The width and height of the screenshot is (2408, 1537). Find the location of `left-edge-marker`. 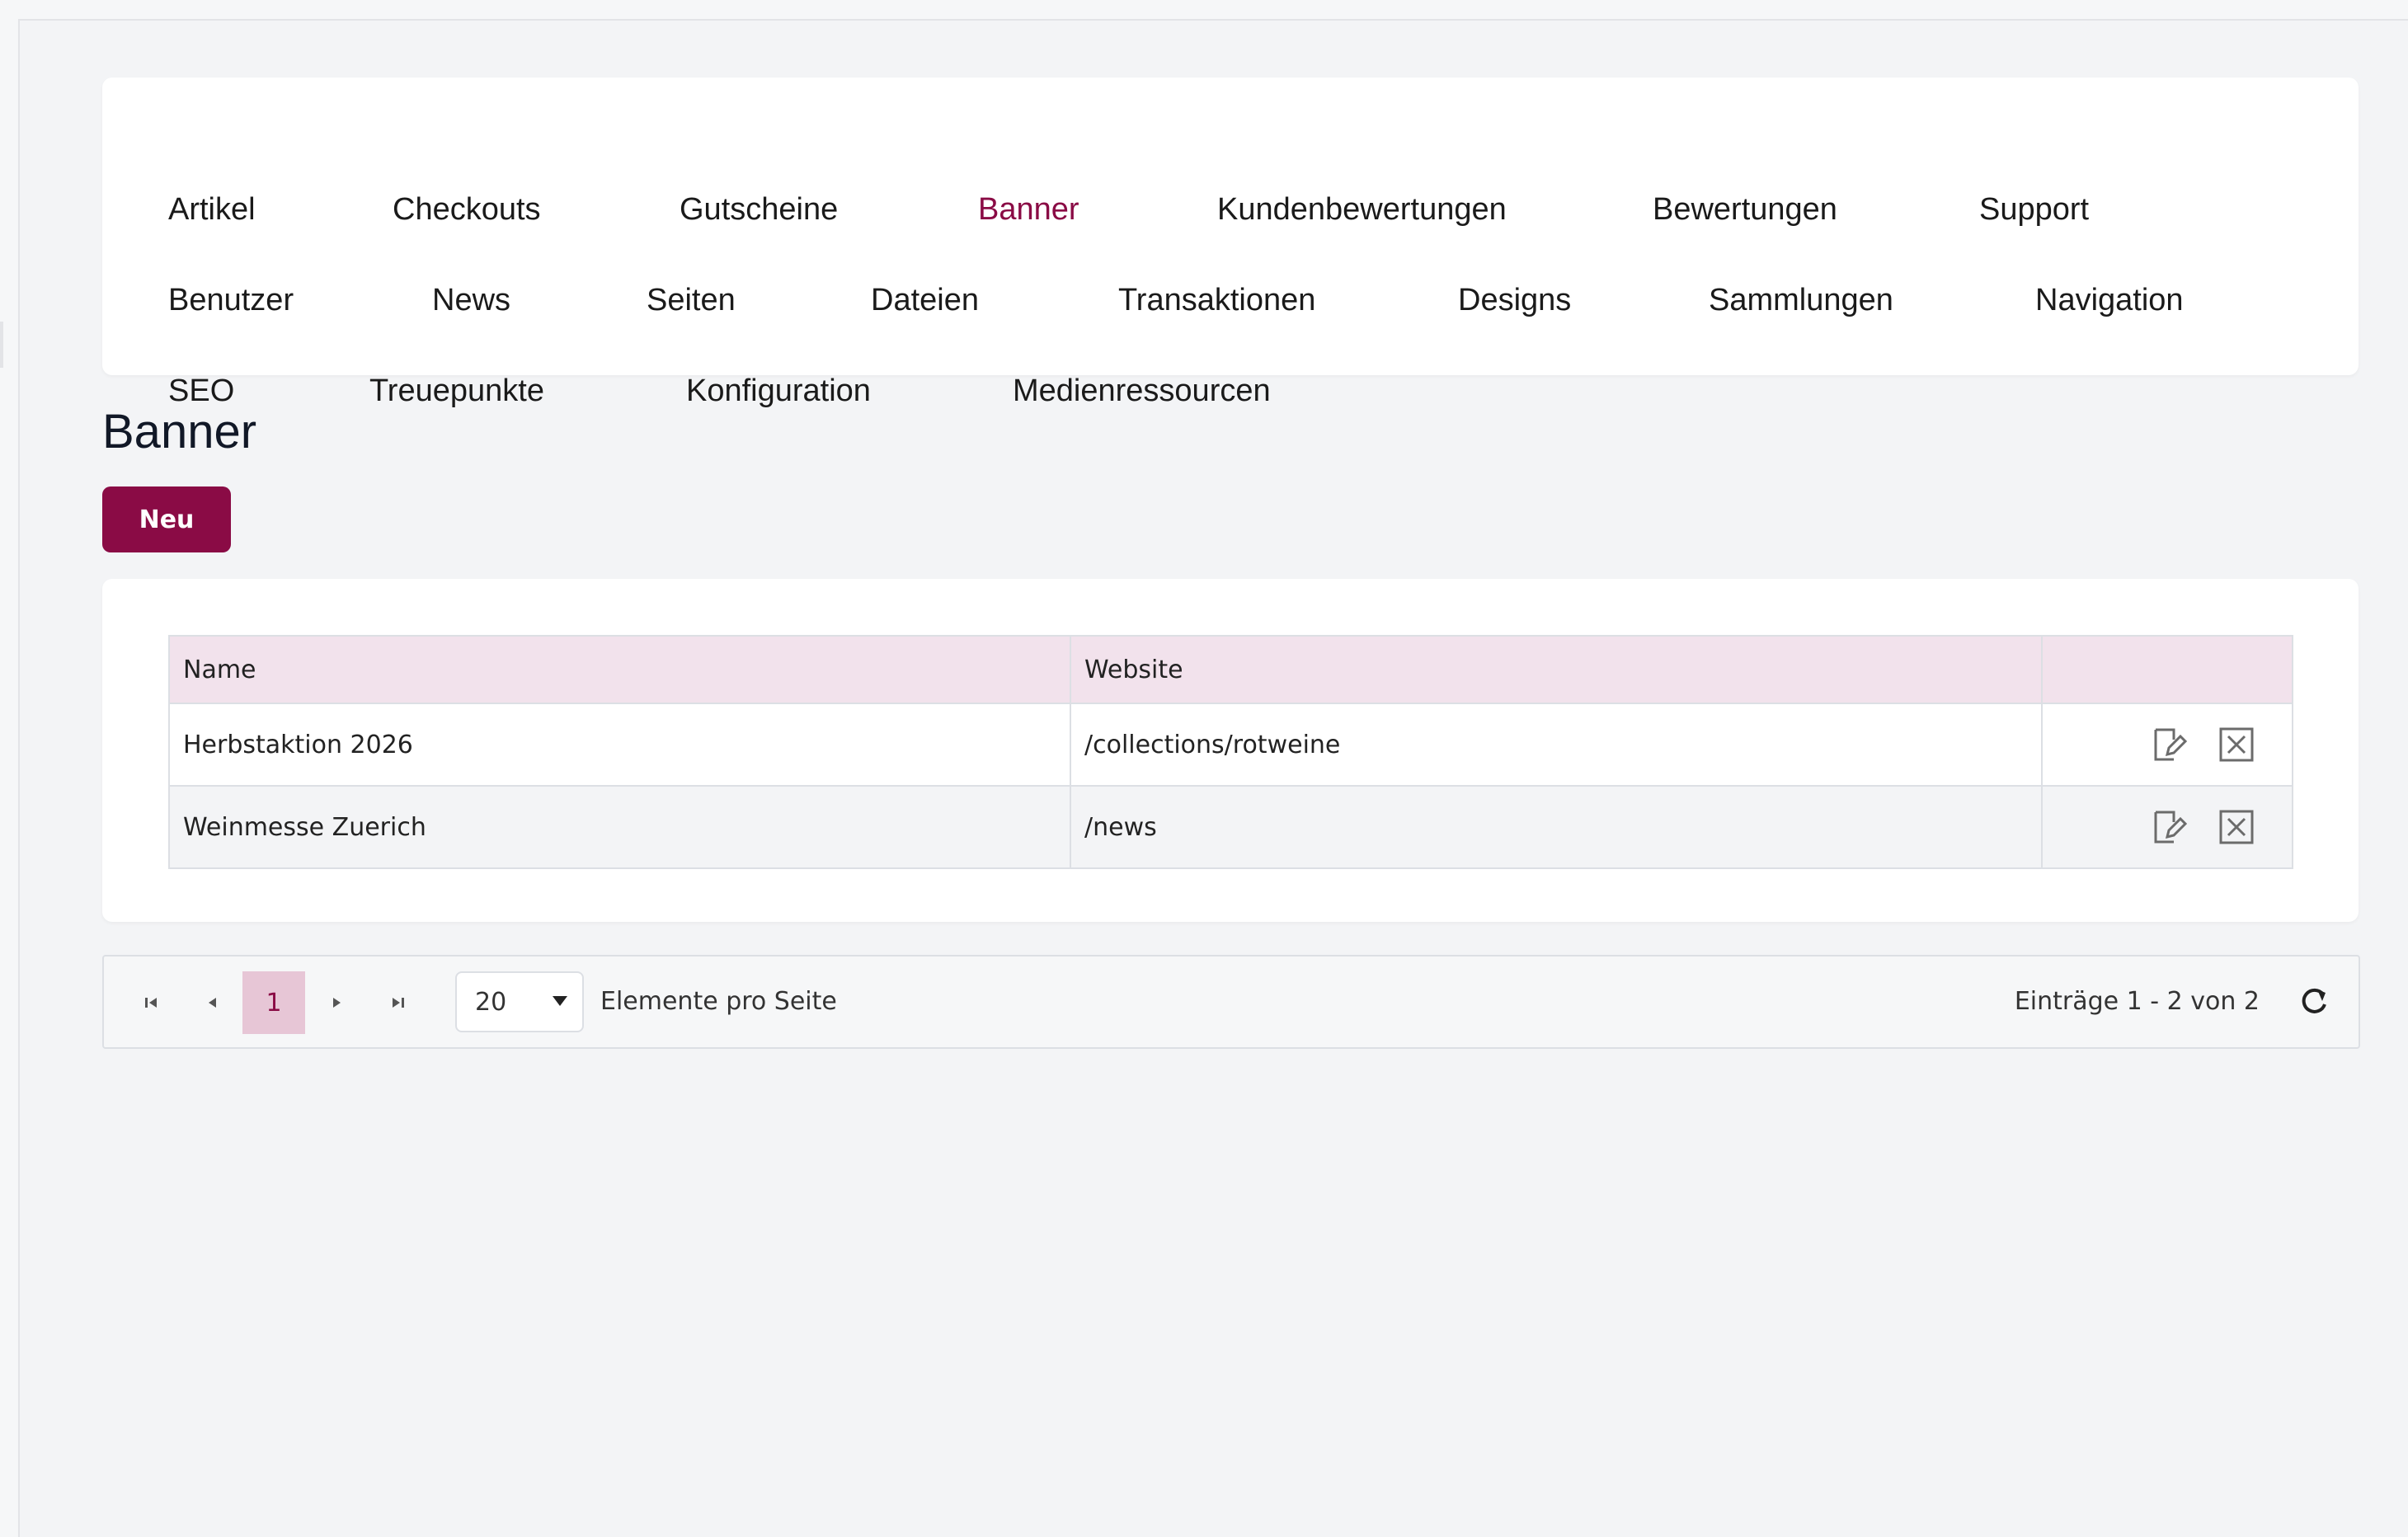

left-edge-marker is located at coordinates (2, 345).